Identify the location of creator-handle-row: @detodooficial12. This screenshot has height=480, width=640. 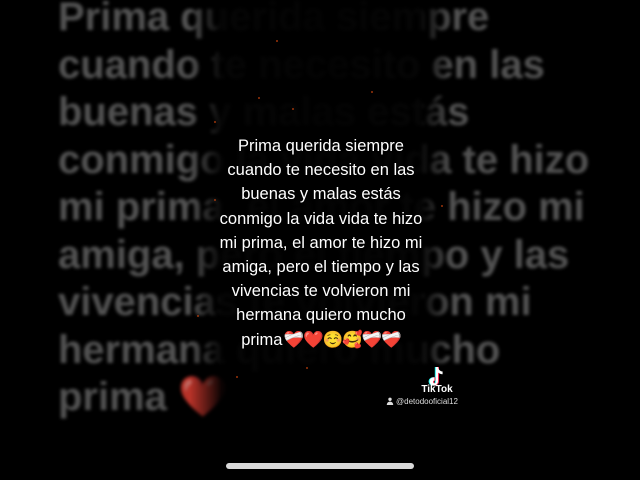
(422, 401).